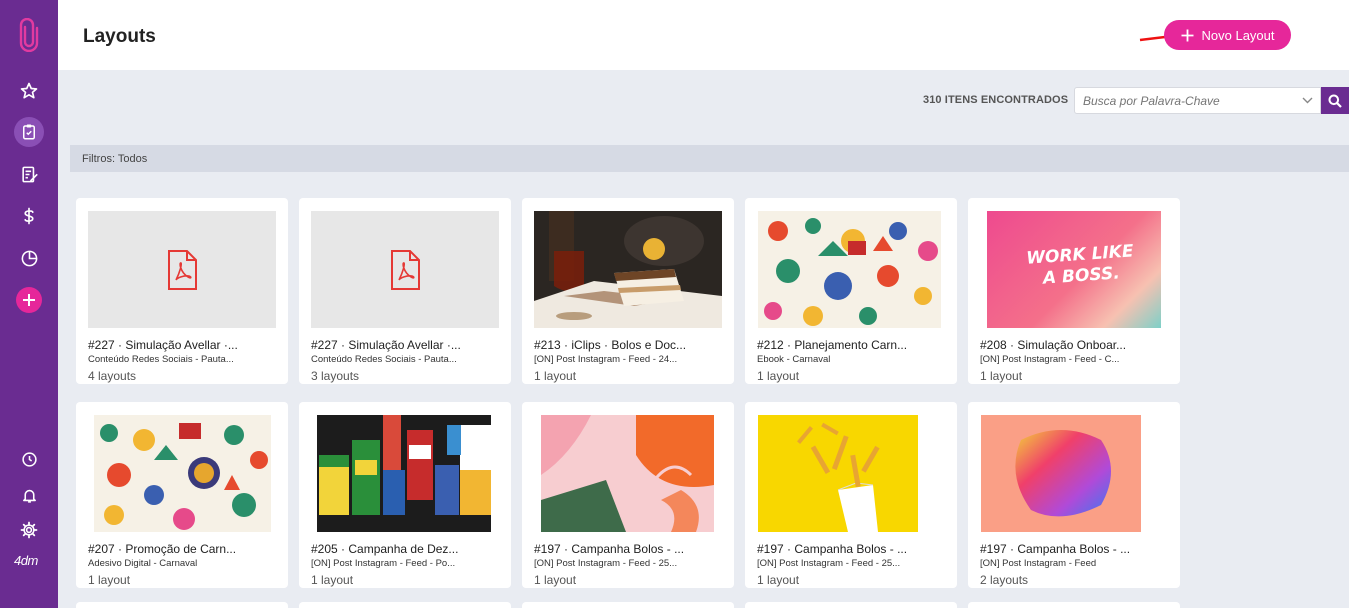  Describe the element at coordinates (29, 174) in the screenshot. I see `edit-document-icon` at that location.